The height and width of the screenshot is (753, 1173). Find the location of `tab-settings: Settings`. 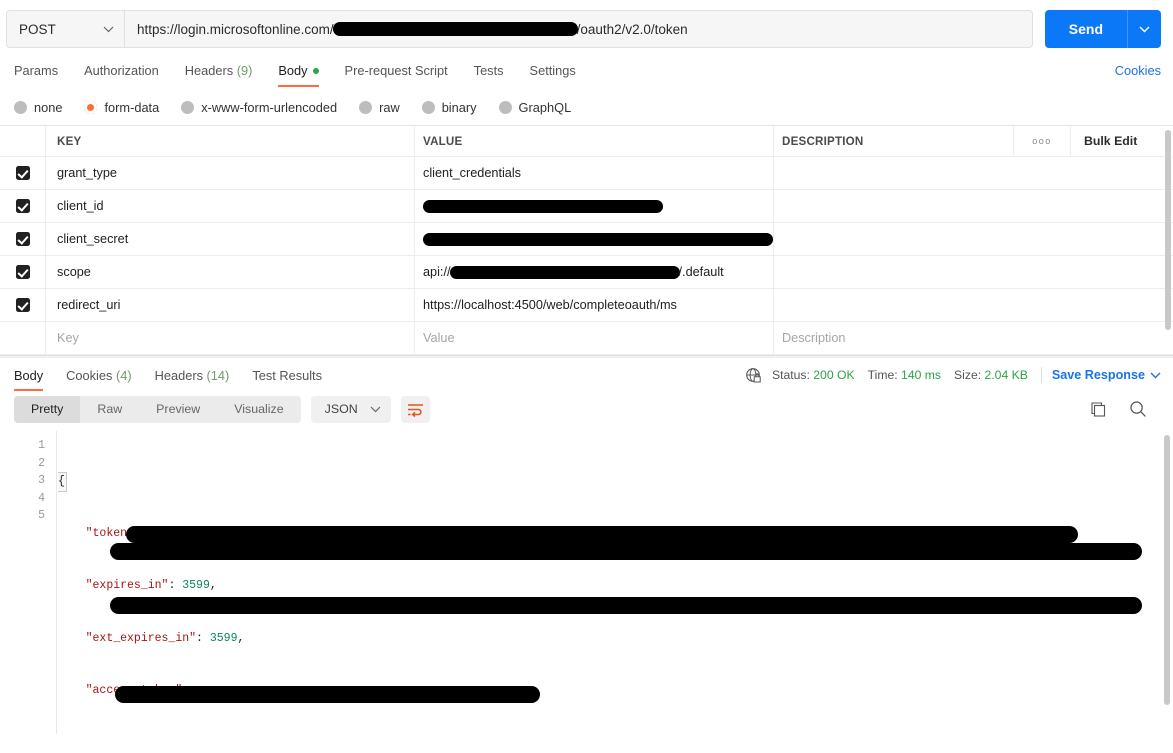

tab-settings: Settings is located at coordinates (553, 75).